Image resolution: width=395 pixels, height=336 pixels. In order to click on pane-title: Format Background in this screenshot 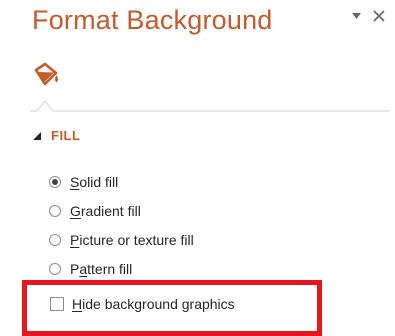, I will do `click(152, 20)`.